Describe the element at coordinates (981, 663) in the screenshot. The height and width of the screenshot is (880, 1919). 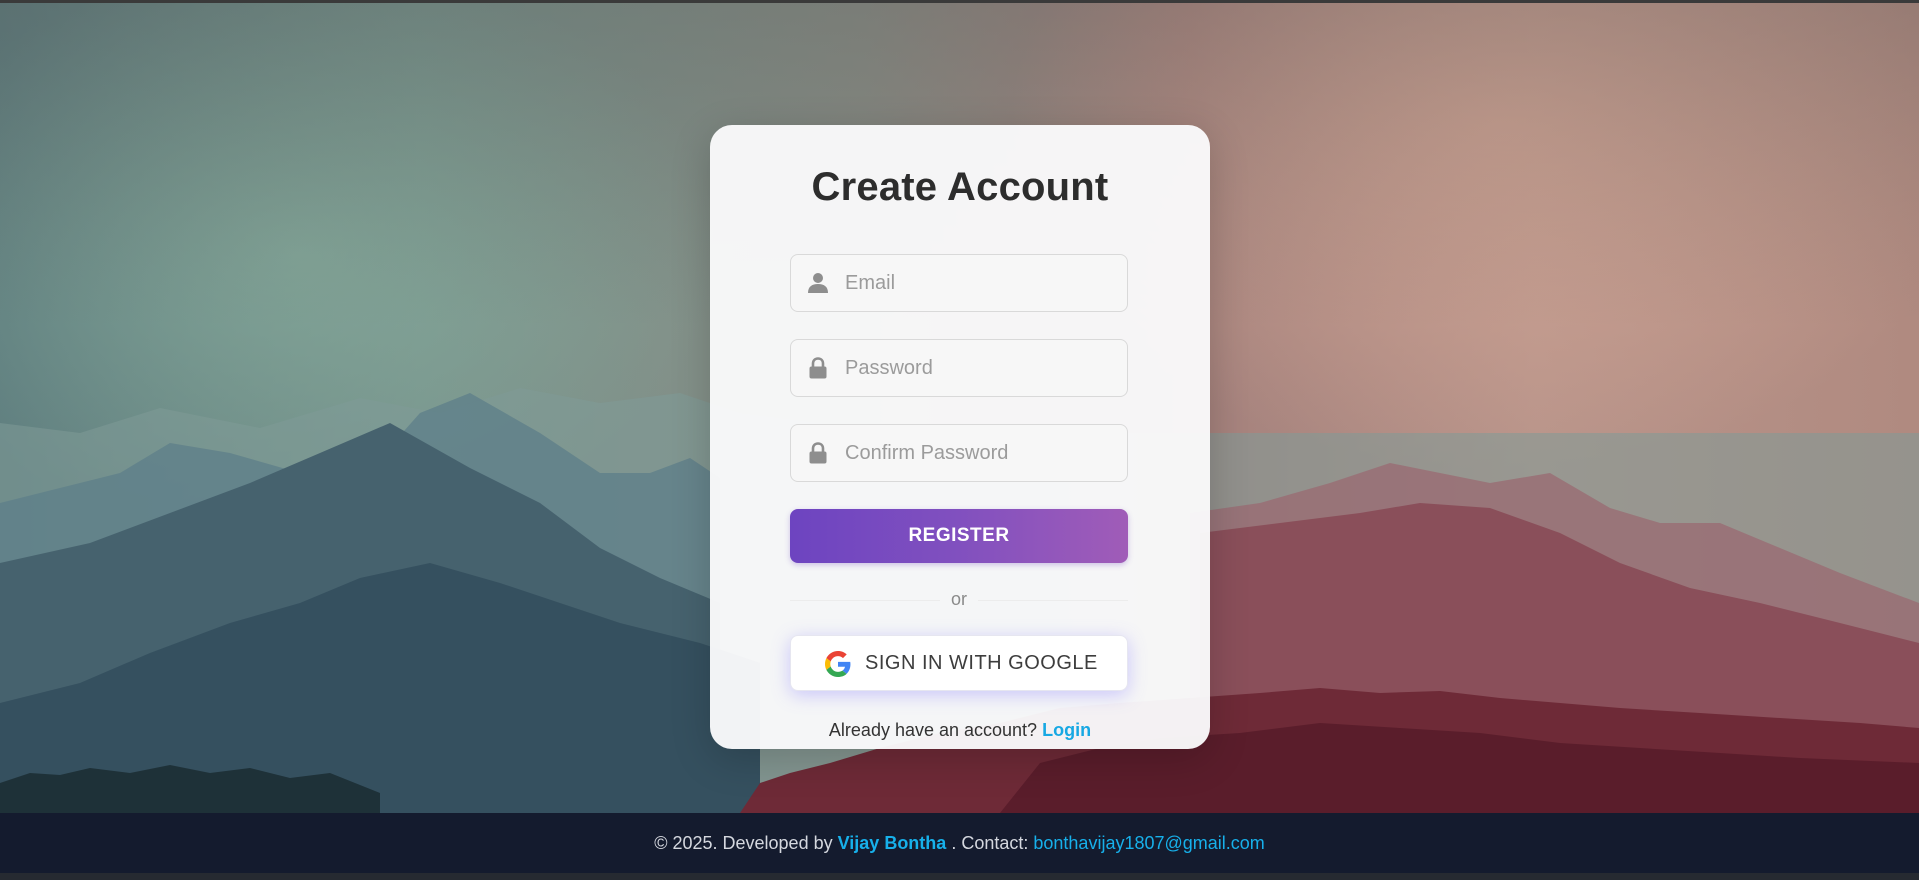
I see `google-button-label: SIGN IN WITH GOOGLE` at that location.